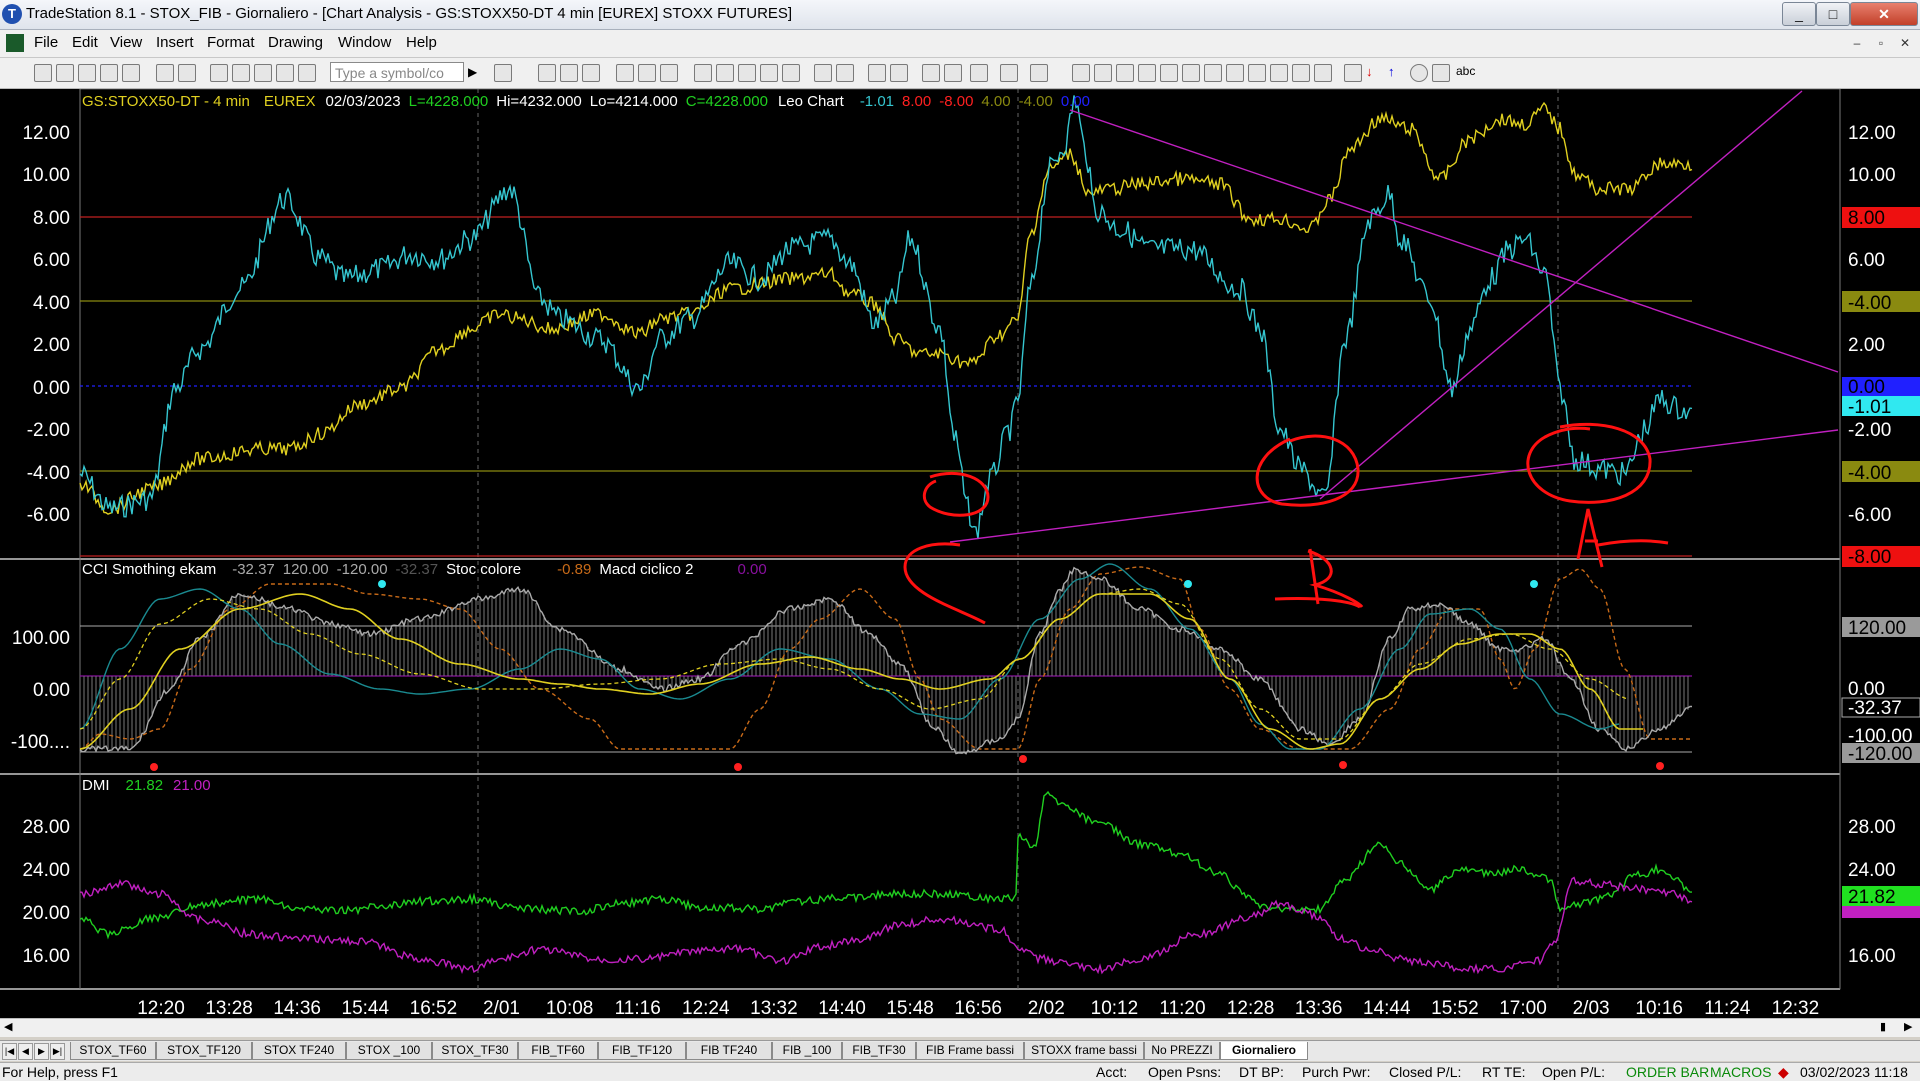 Image resolution: width=1920 pixels, height=1081 pixels. What do you see at coordinates (204, 1051) in the screenshot?
I see `tab-stox-tf120: STOX_TF120` at bounding box center [204, 1051].